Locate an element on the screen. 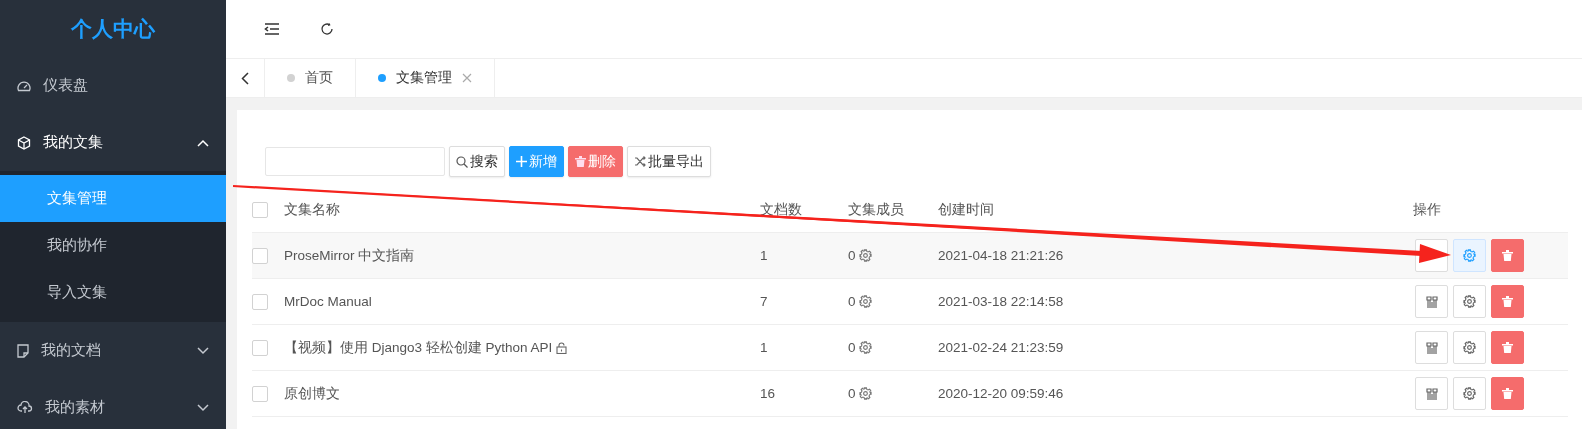  table-row: 原创博文 16 0 2020-12-20 09:59:46 is located at coordinates (910, 394).